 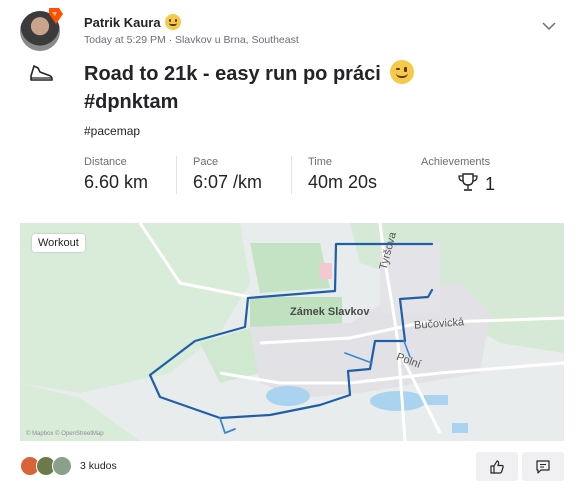 I want to click on activity-title: Road to 21k - easy run po práci #dpnktam, so click(x=274, y=88).